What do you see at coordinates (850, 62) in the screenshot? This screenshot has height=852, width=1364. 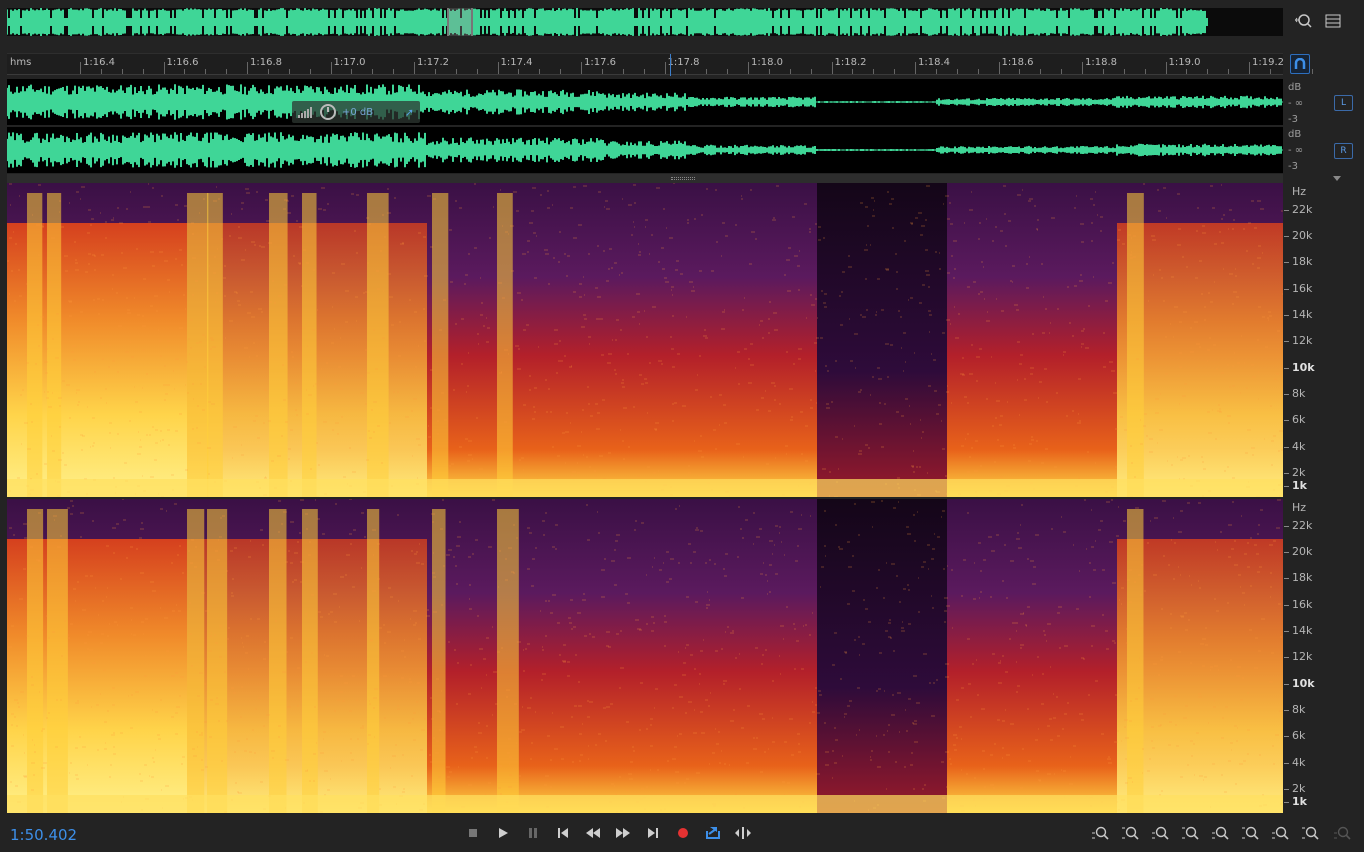 I see `ruler-tick-label: 1:18.2` at bounding box center [850, 62].